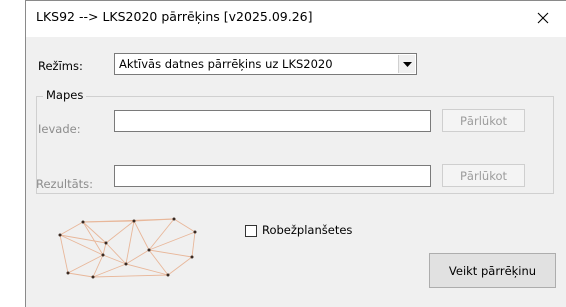 The height and width of the screenshot is (307, 566). I want to click on execute-button: Veikt pārrēķinu, so click(492, 270).